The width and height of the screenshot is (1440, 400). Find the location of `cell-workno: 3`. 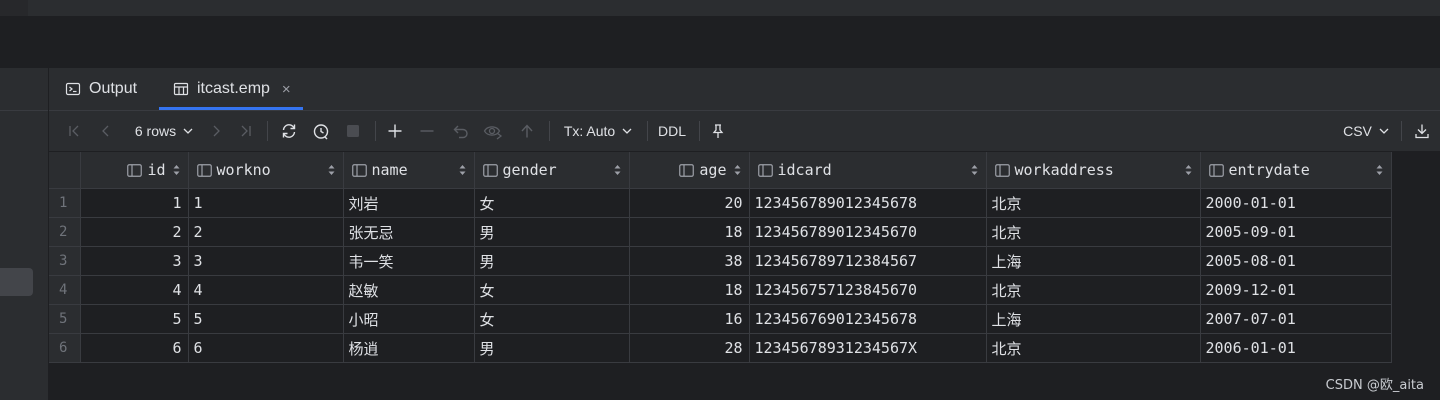

cell-workno: 3 is located at coordinates (266, 261).